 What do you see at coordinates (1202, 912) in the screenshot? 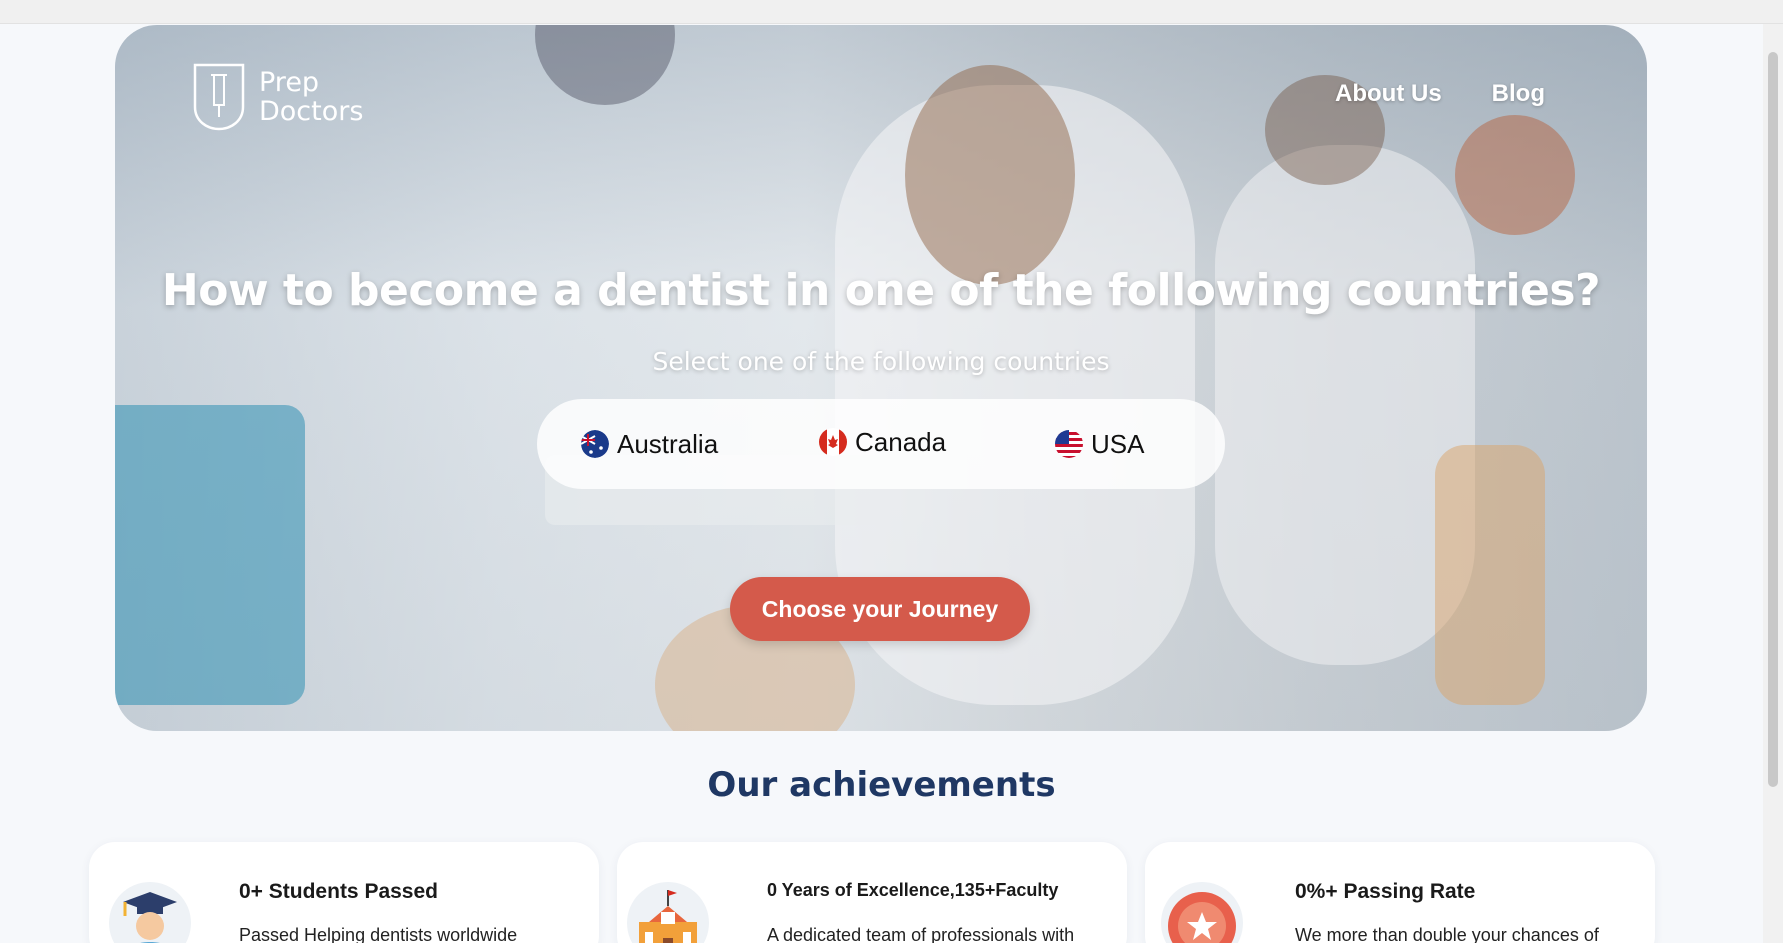
I see `award-badge-icon` at bounding box center [1202, 912].